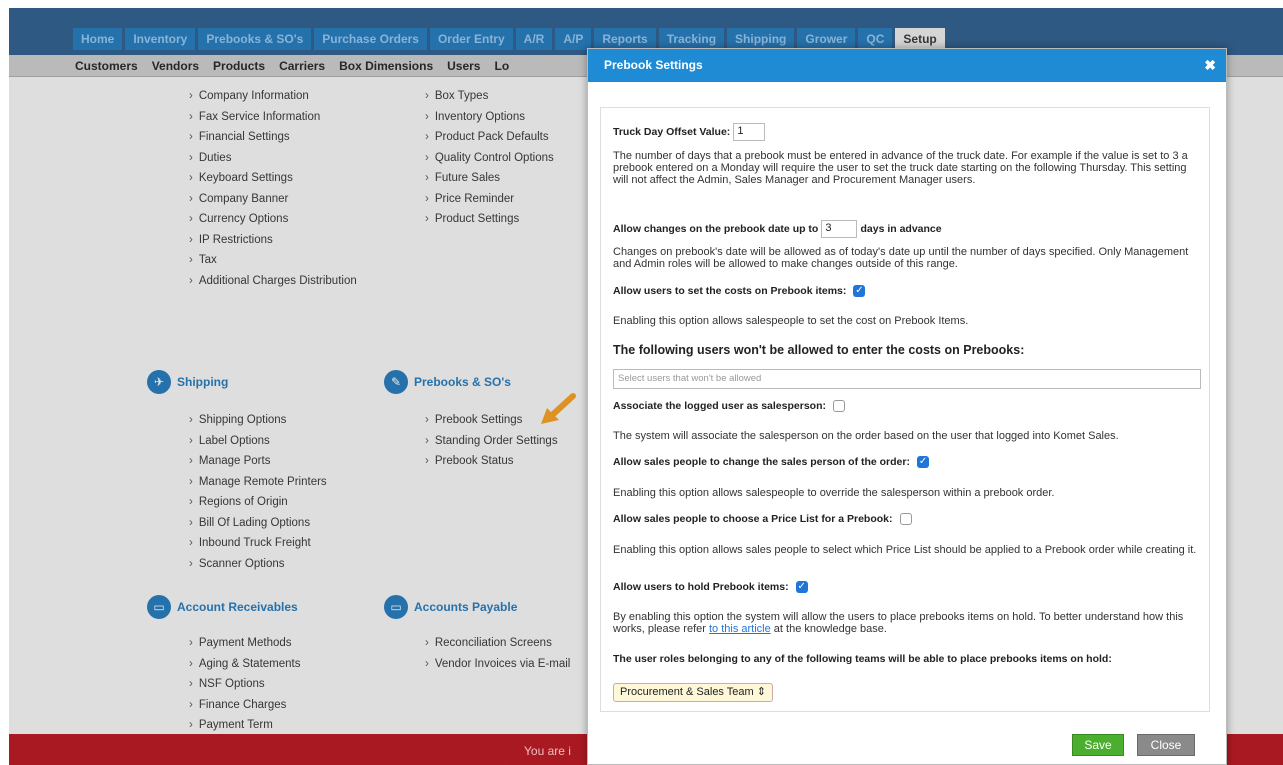 The image size is (1283, 765). I want to click on hold-desc-after: at the knowledge base., so click(828, 629).